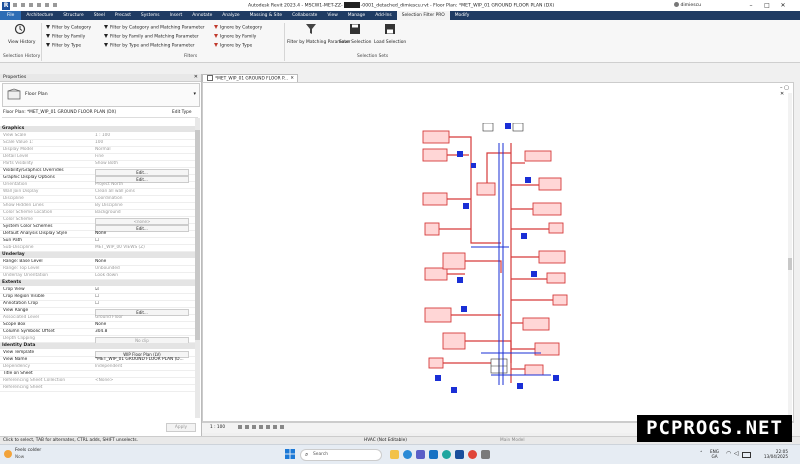  Describe the element at coordinates (181, 427) in the screenshot. I see `apply-button: Apply` at that location.